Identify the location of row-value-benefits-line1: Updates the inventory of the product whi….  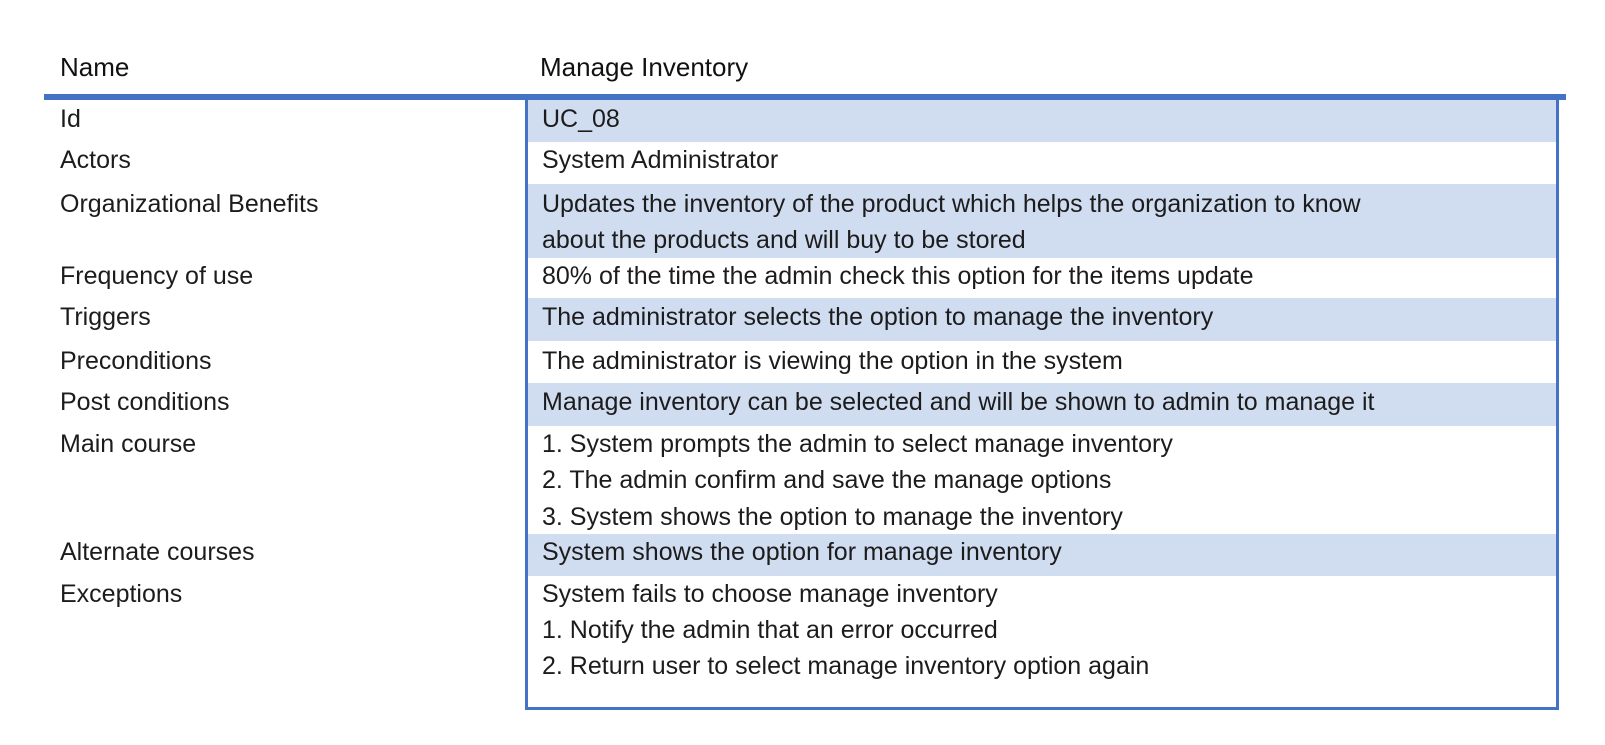
(951, 204).